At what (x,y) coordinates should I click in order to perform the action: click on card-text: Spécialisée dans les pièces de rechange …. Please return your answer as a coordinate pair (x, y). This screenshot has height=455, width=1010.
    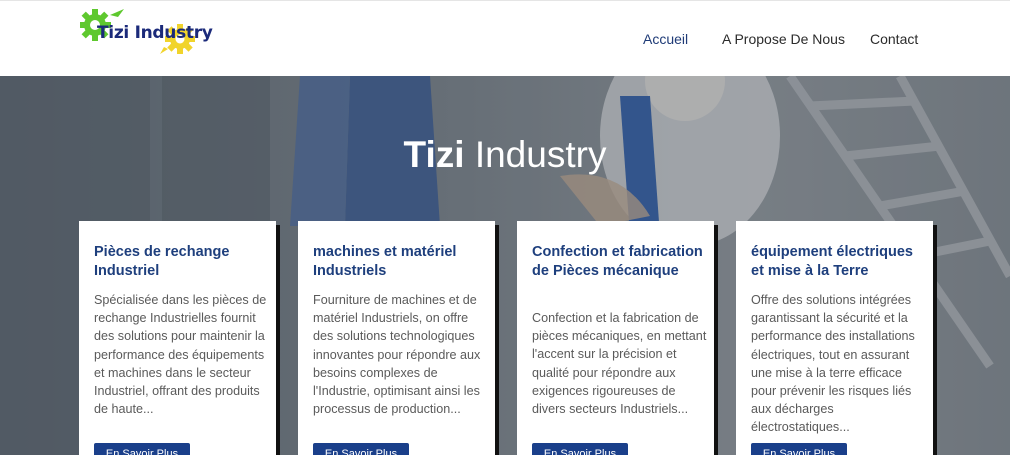
    Looking at the image, I should click on (180, 355).